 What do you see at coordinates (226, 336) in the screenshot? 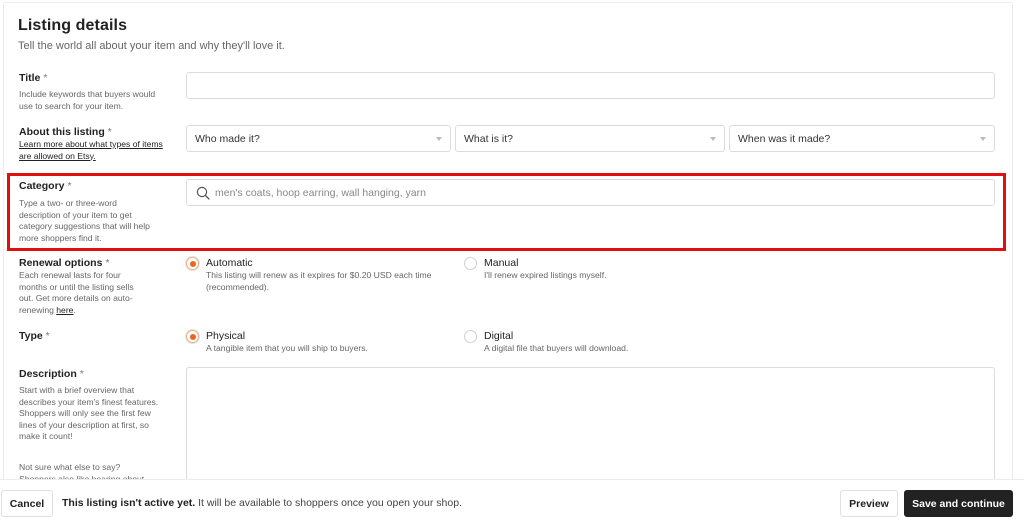
I see `type-physical-label: Physical` at bounding box center [226, 336].